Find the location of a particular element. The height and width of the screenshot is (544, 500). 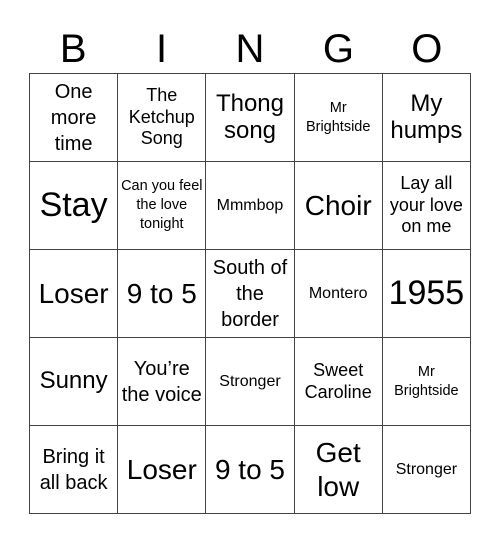

header-letter-b: B is located at coordinates (73, 49).